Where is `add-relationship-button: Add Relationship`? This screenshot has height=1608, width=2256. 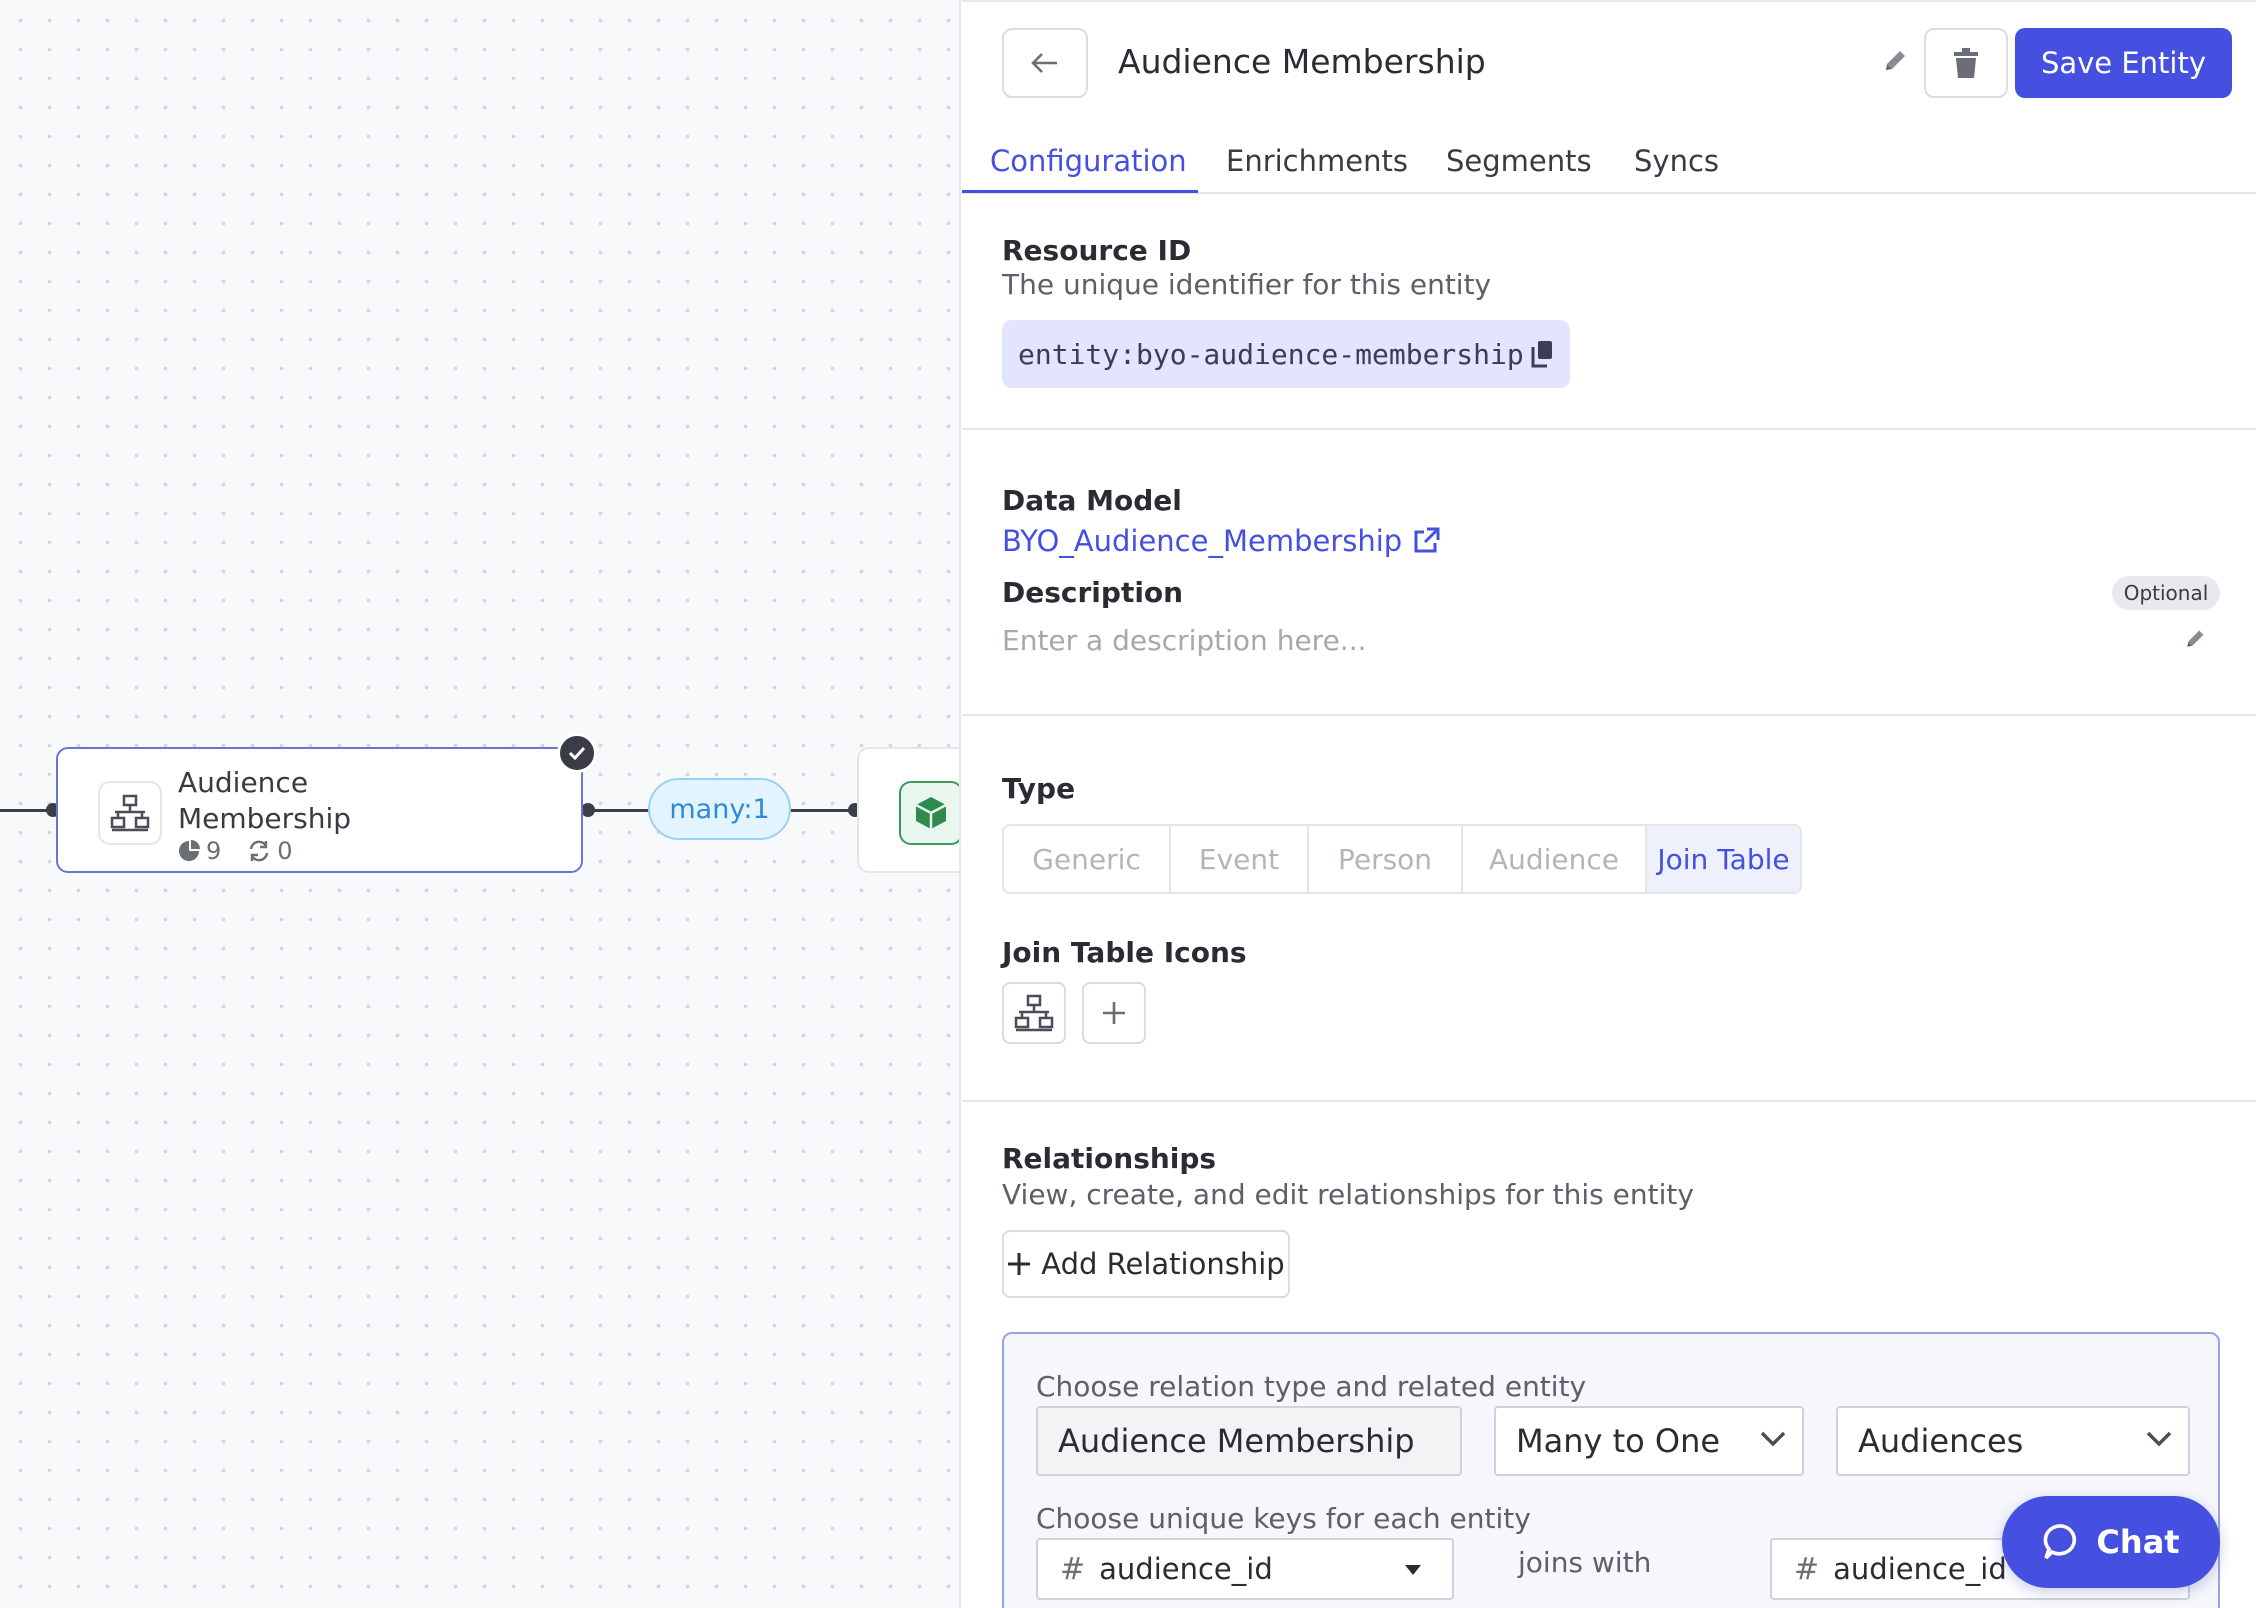
add-relationship-button: Add Relationship is located at coordinates (1146, 1264).